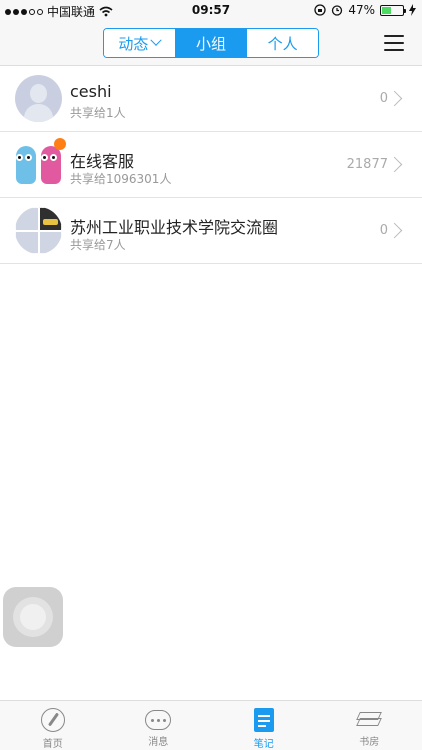 This screenshot has width=422, height=750. What do you see at coordinates (38, 230) in the screenshot?
I see `group-grid-avatar` at bounding box center [38, 230].